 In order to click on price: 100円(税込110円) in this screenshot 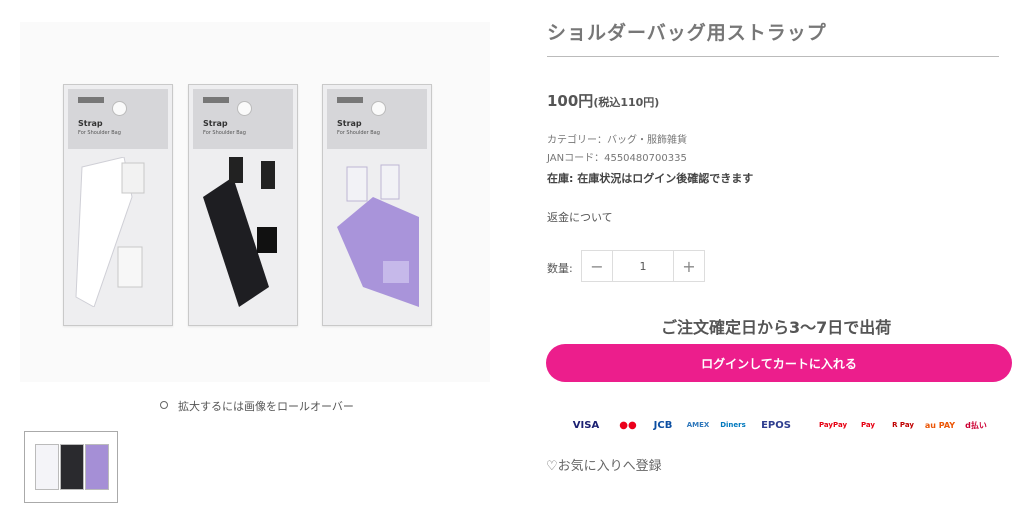, I will do `click(603, 101)`.